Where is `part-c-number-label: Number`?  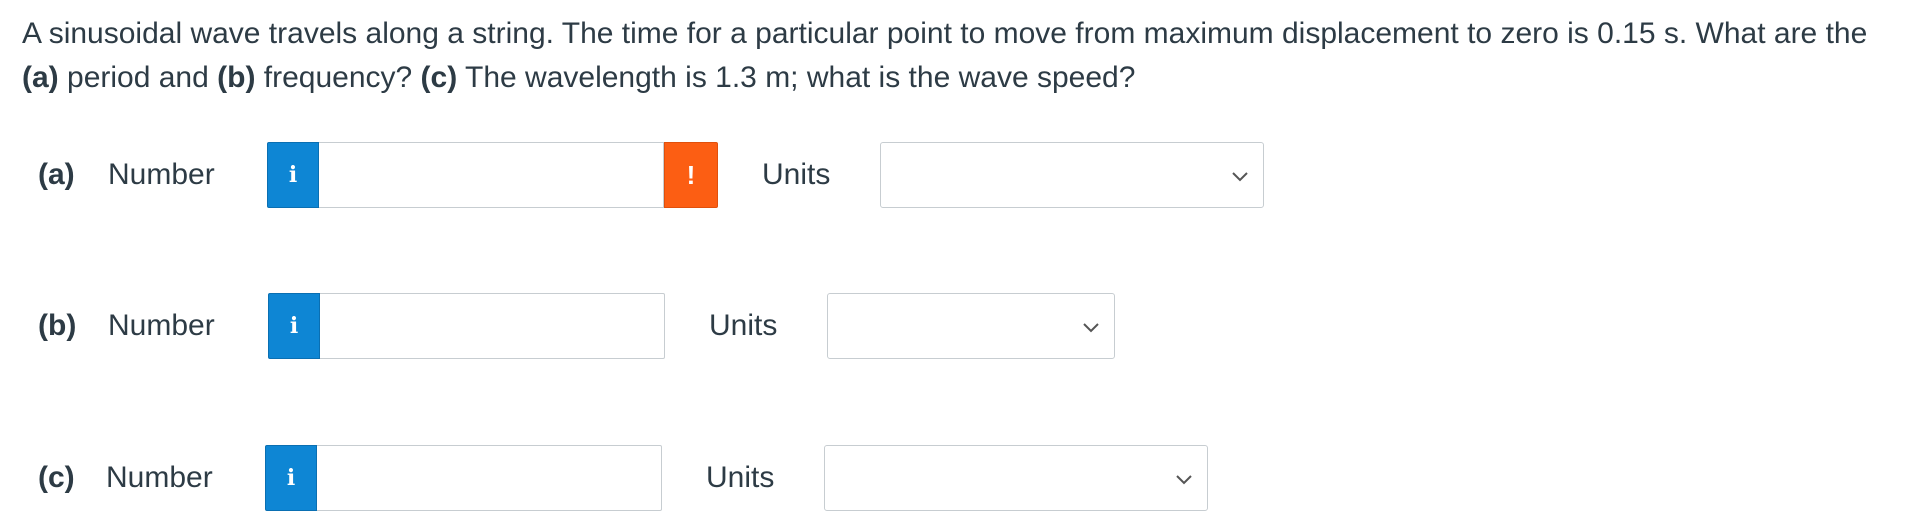
part-c-number-label: Number is located at coordinates (159, 477).